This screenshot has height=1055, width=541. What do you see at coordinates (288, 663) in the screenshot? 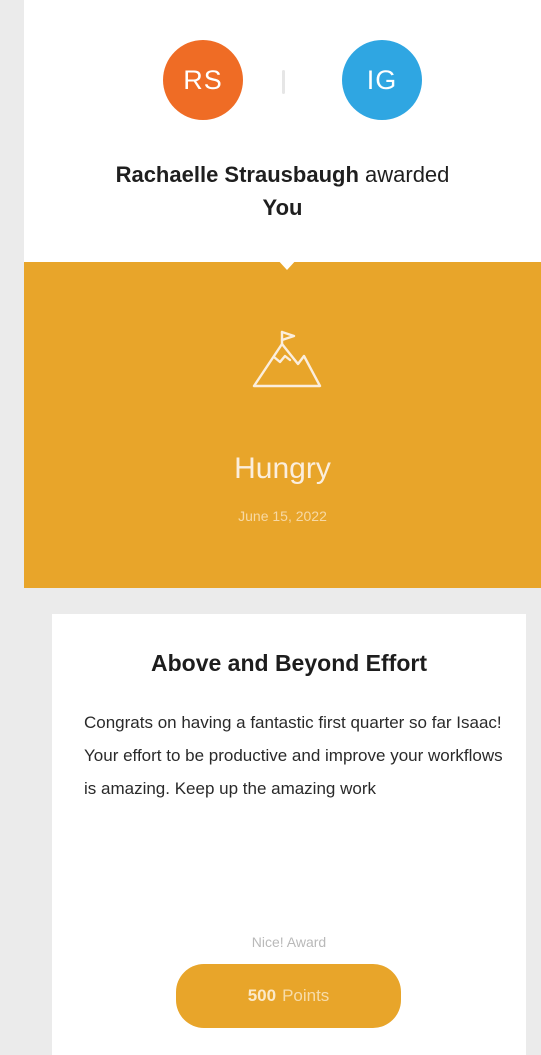
I see `message-title: Above and Beyond Effort` at bounding box center [288, 663].